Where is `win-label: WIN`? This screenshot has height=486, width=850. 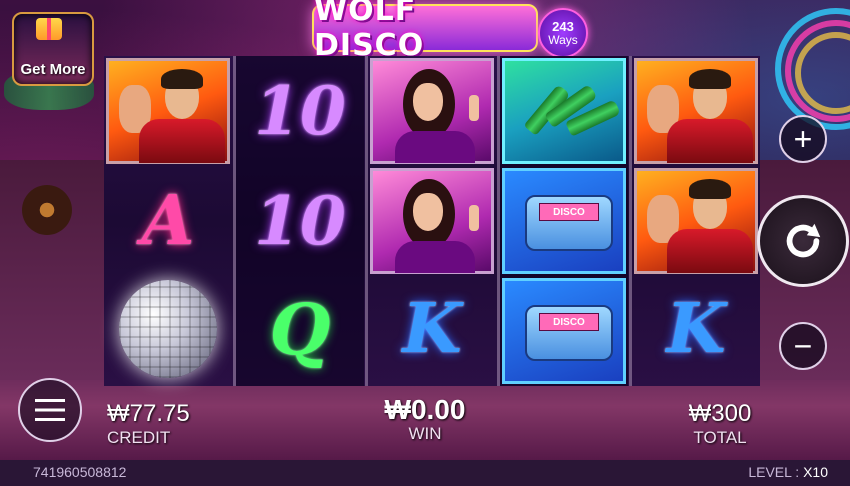 win-label: WIN is located at coordinates (425, 433).